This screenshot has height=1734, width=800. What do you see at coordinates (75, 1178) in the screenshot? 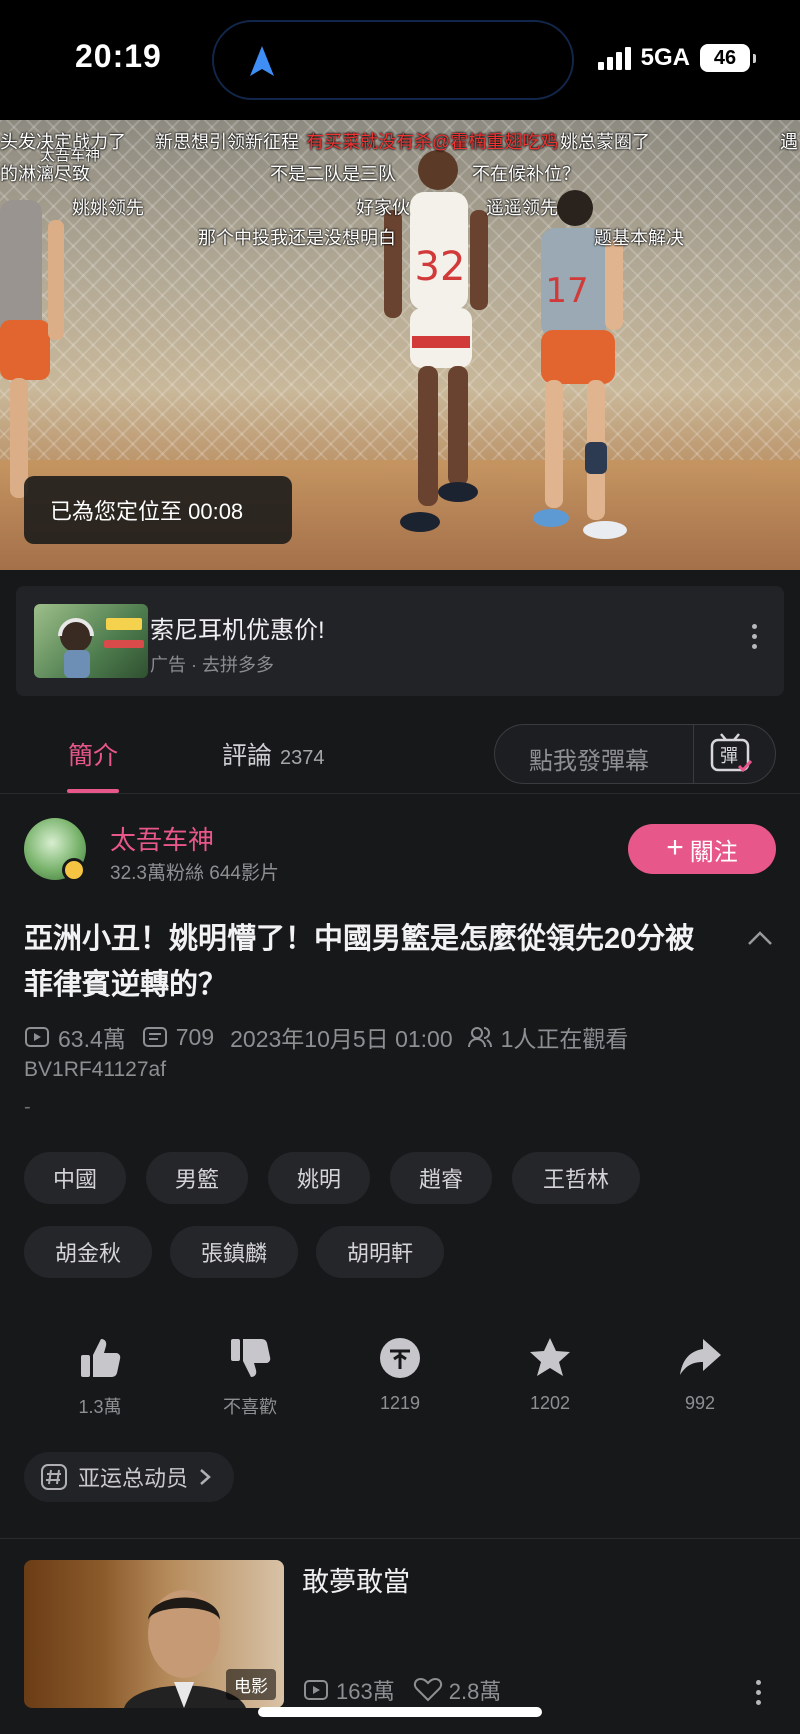
I see `tag-chip: 中國` at bounding box center [75, 1178].